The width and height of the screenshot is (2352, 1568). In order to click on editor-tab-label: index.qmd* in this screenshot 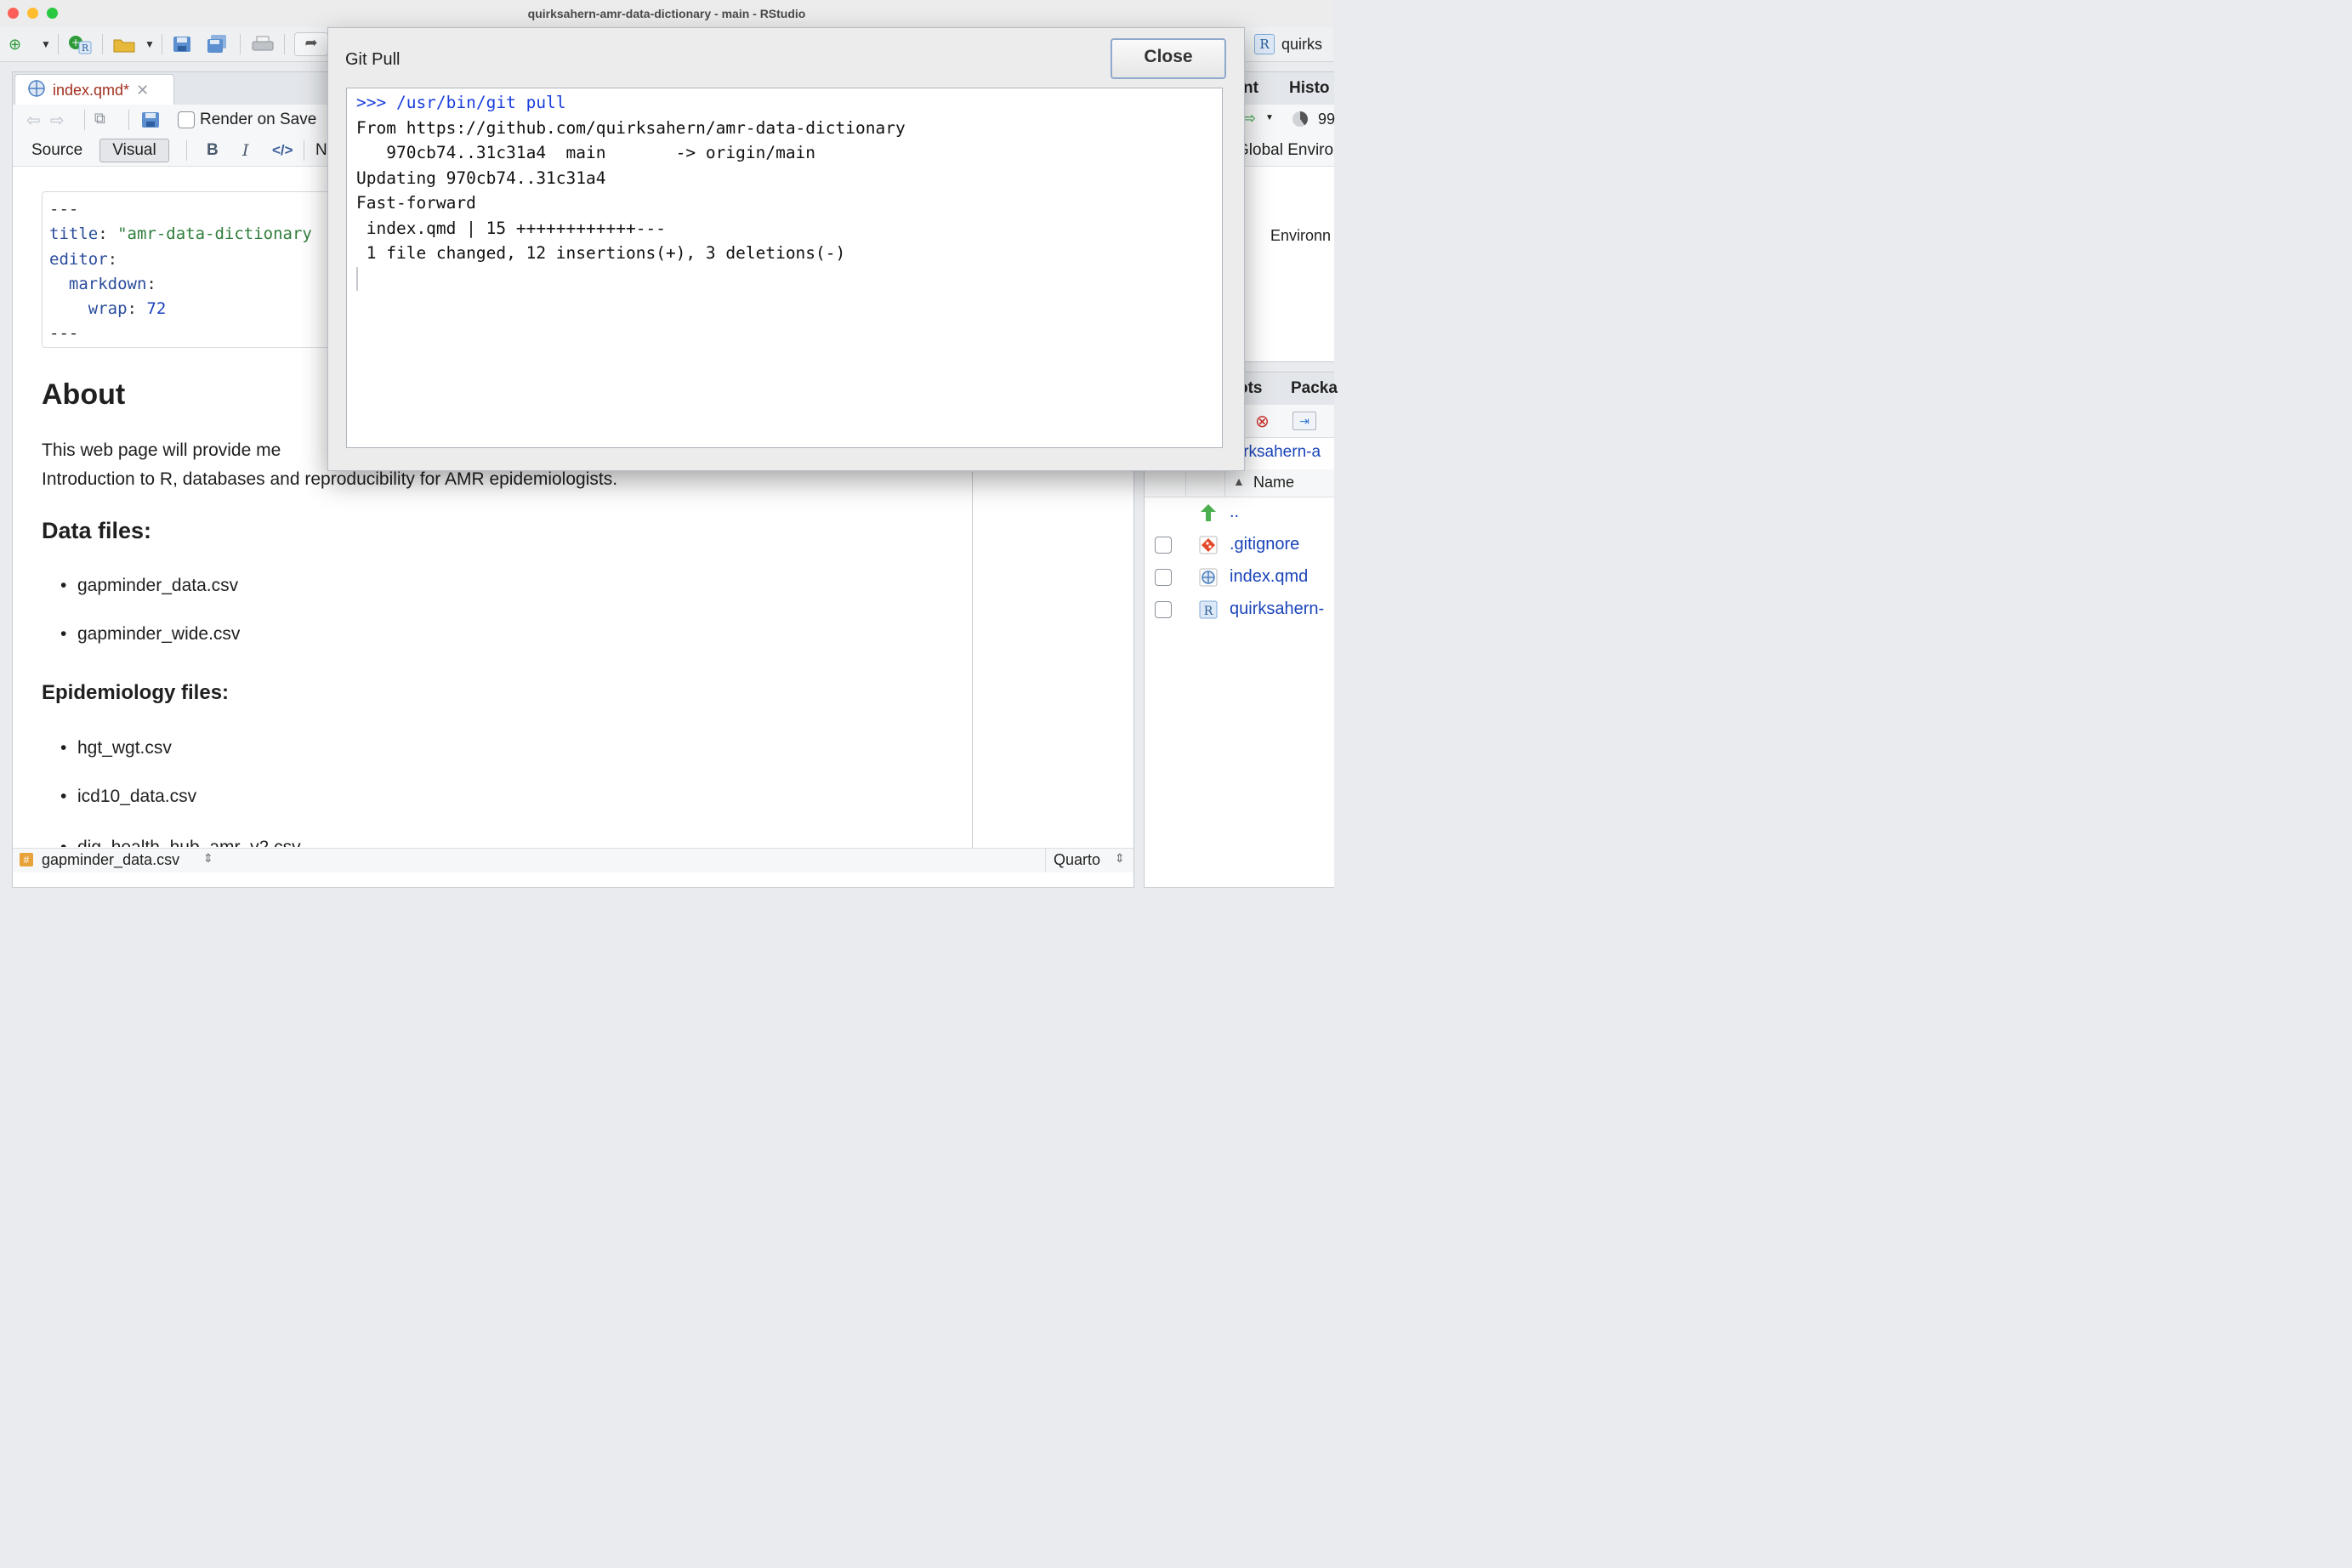, I will do `click(91, 90)`.